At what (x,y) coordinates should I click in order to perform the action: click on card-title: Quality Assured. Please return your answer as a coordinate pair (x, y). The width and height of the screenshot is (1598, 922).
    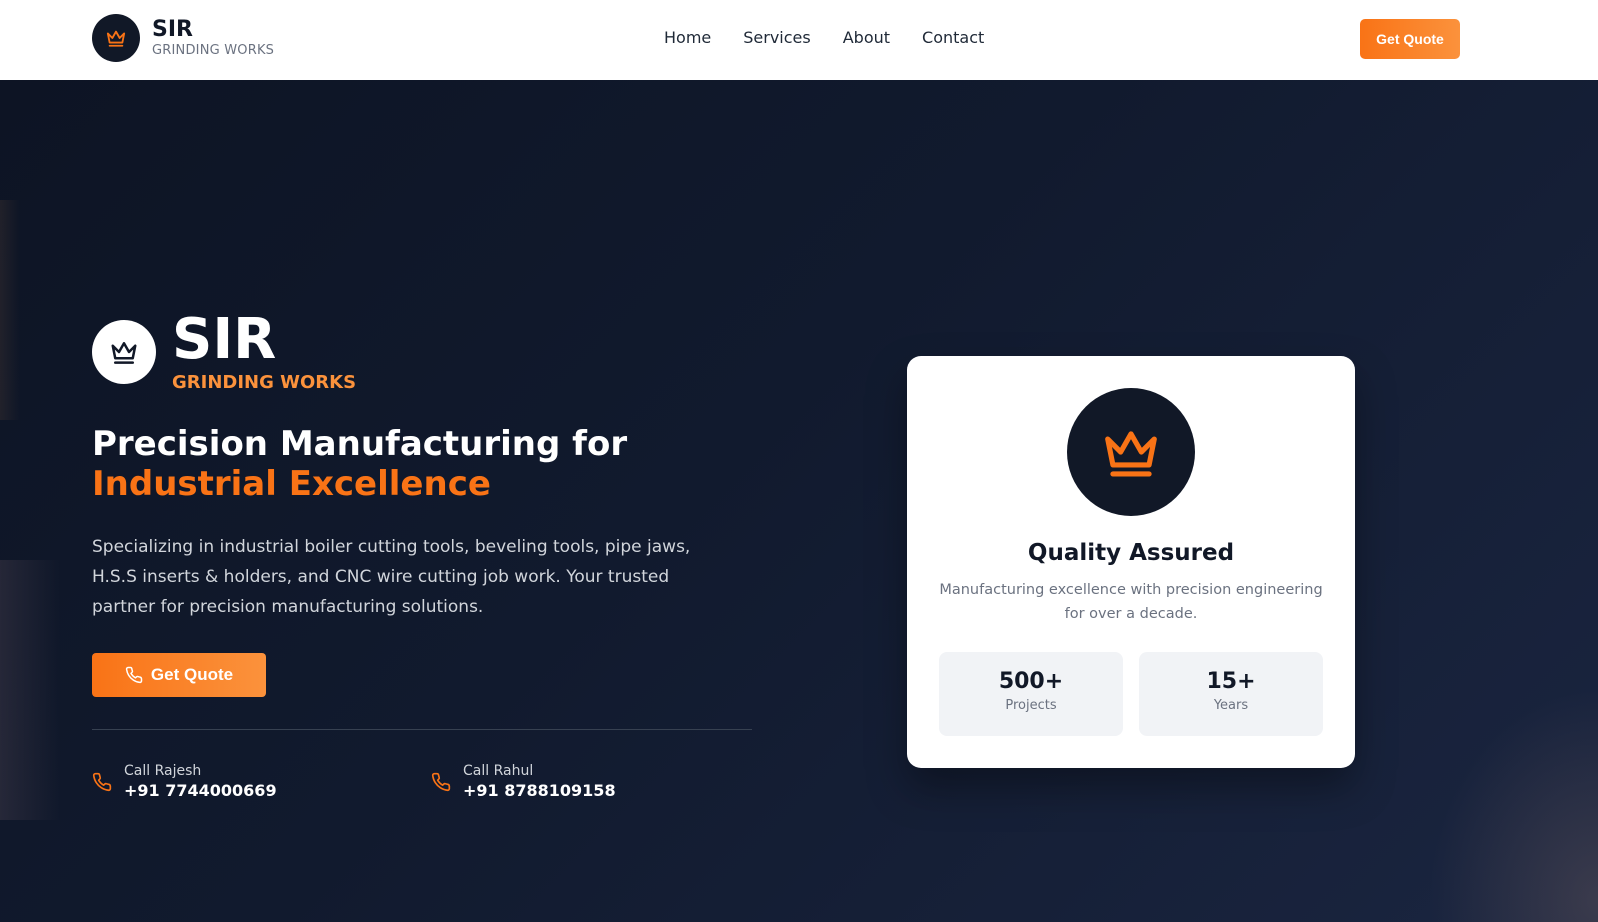
    Looking at the image, I should click on (1131, 553).